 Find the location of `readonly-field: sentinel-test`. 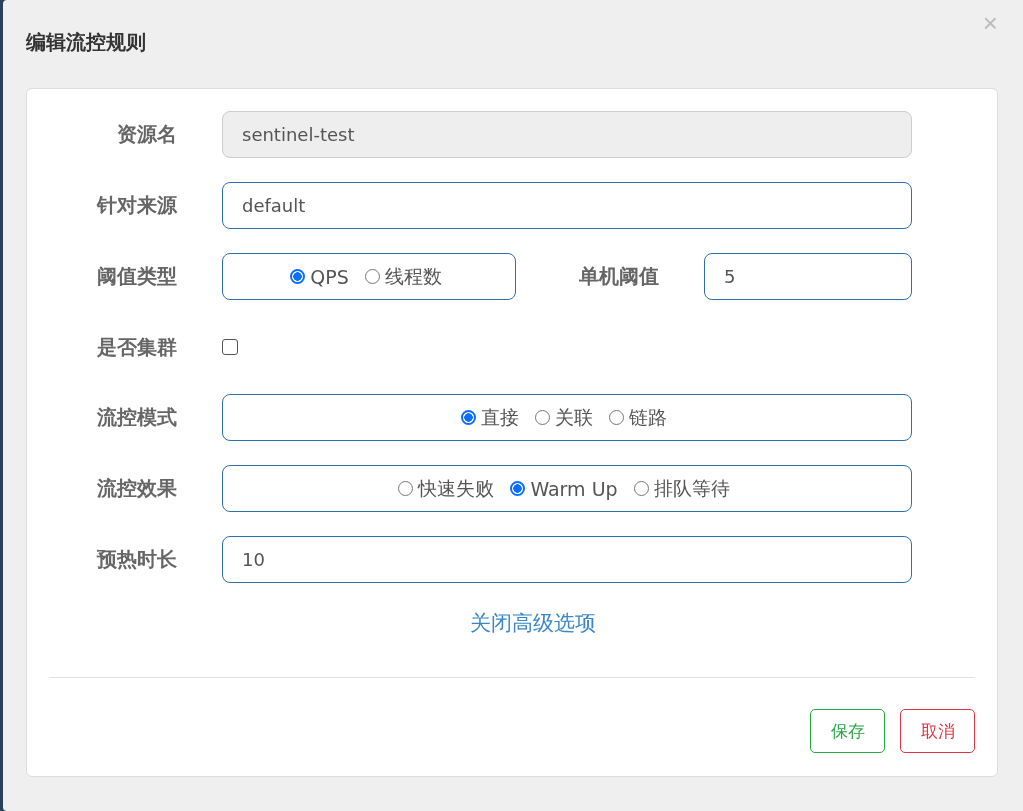

readonly-field: sentinel-test is located at coordinates (567, 134).